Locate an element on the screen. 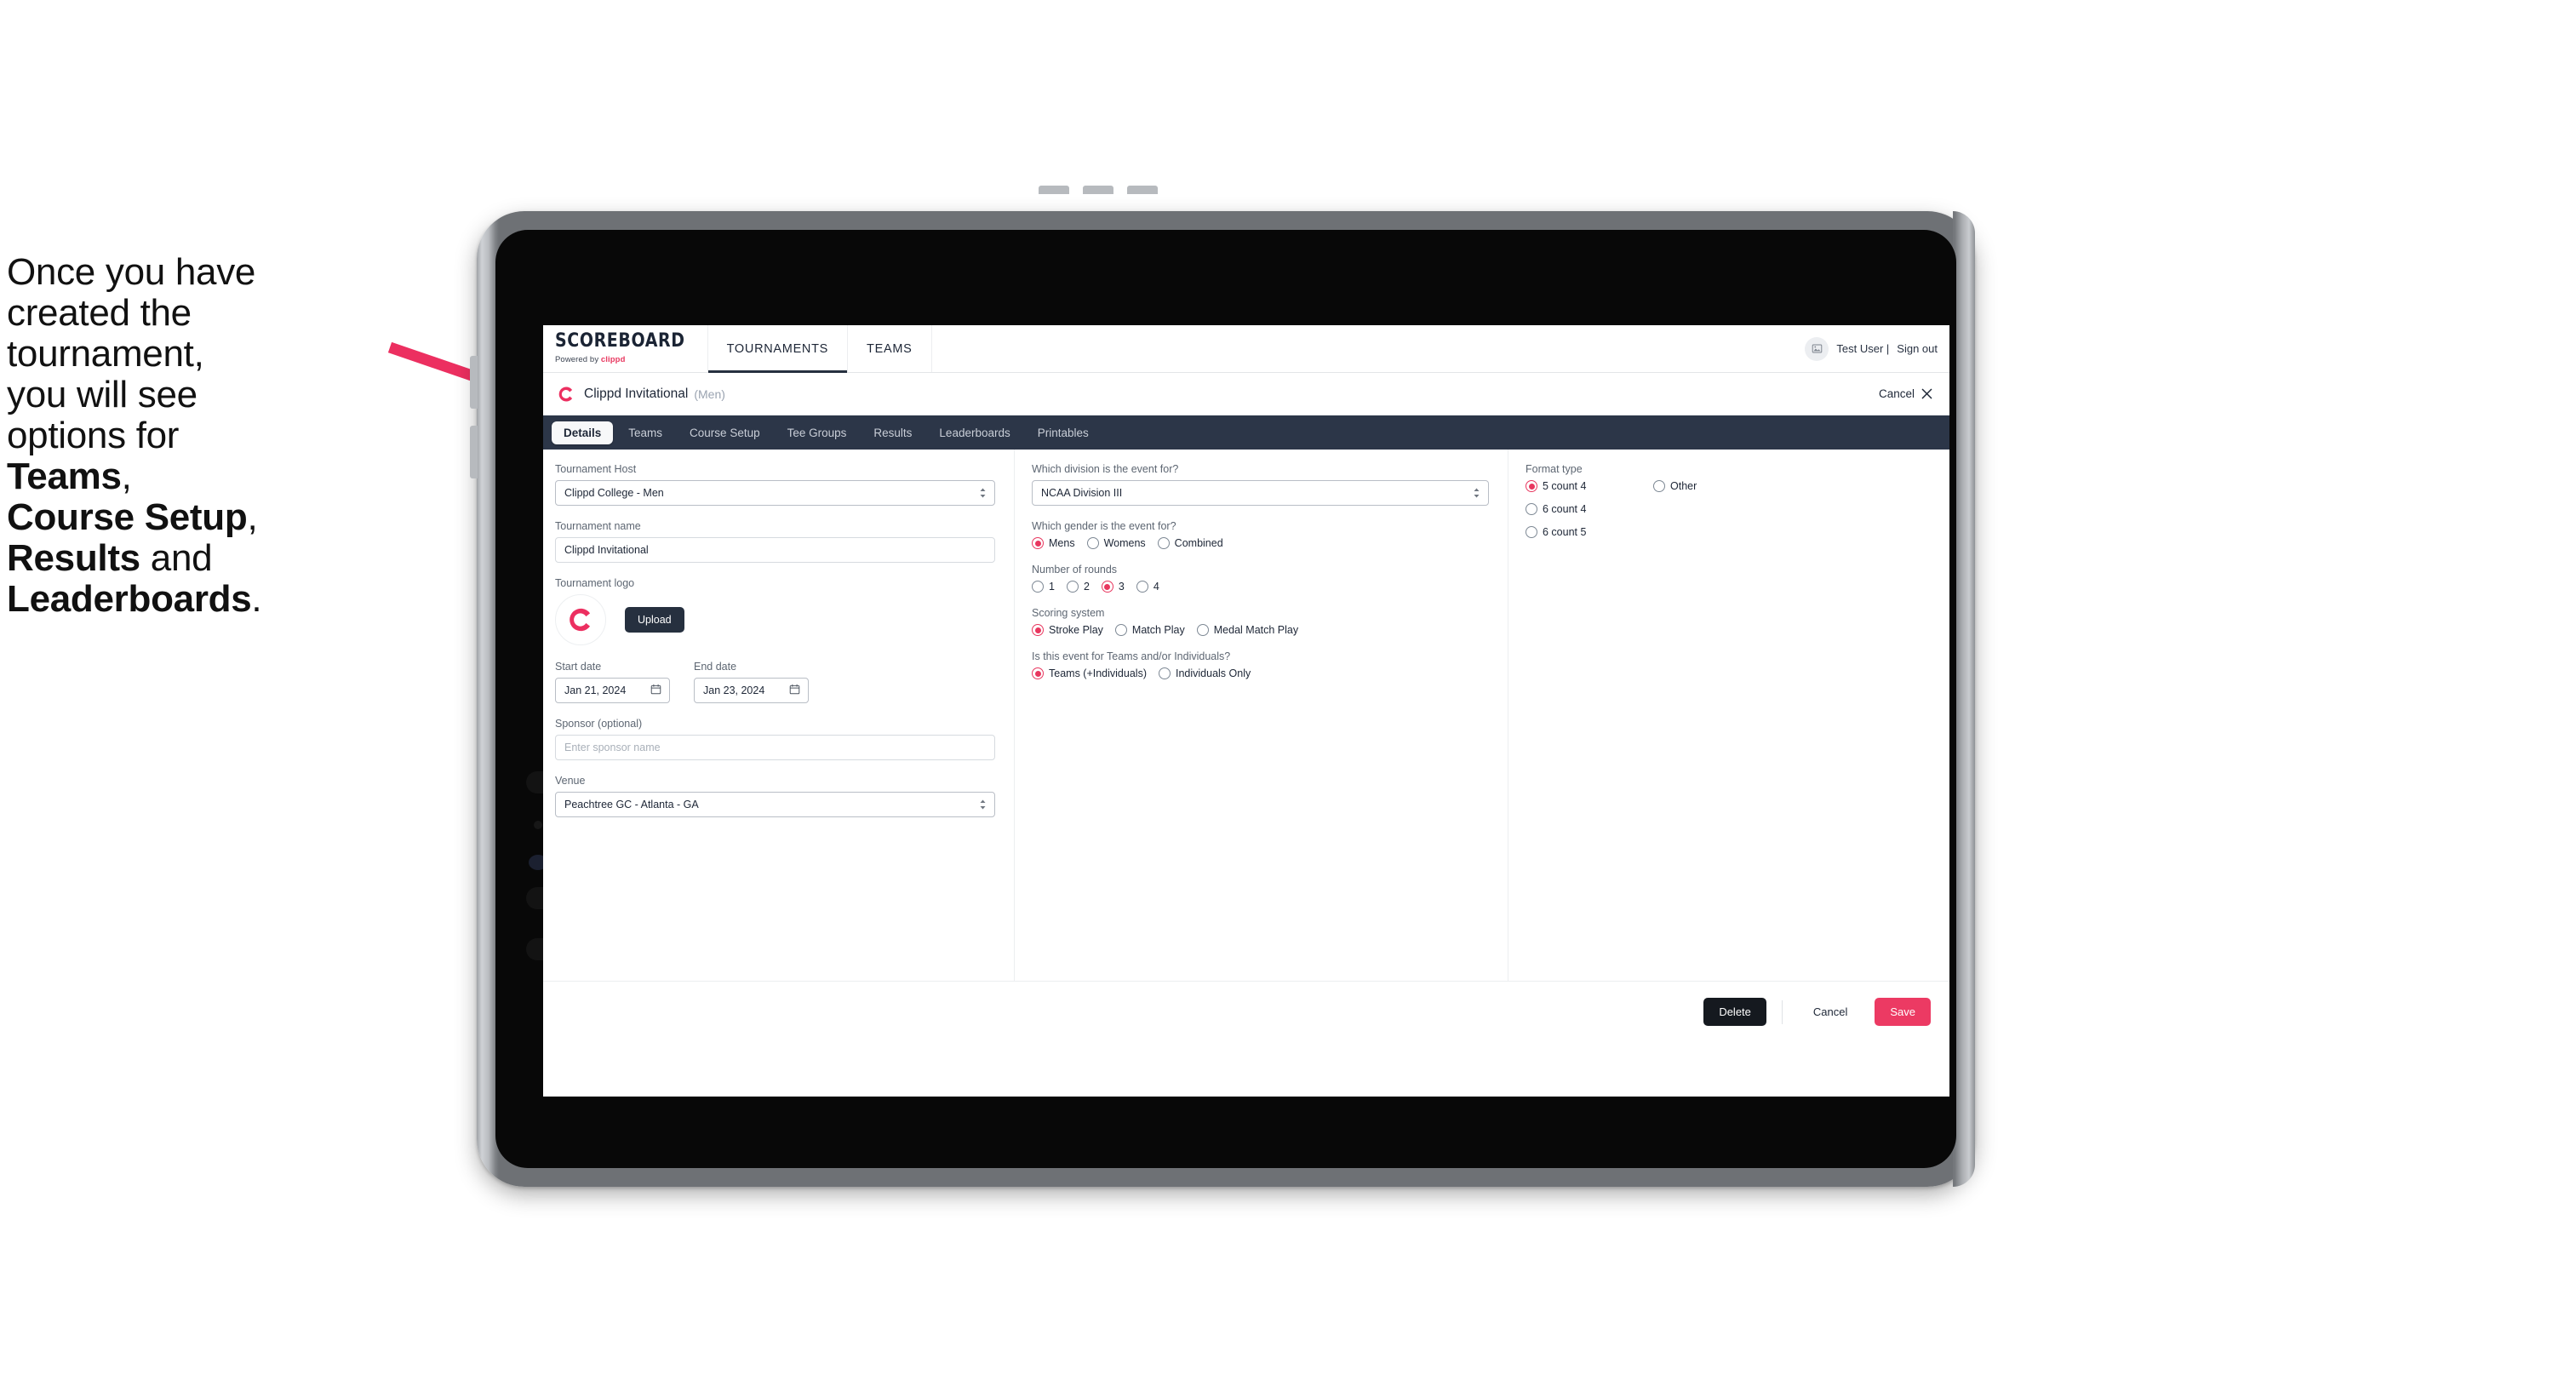 The width and height of the screenshot is (2576, 1386). annotation-bold-teams: Teams is located at coordinates (65, 476).